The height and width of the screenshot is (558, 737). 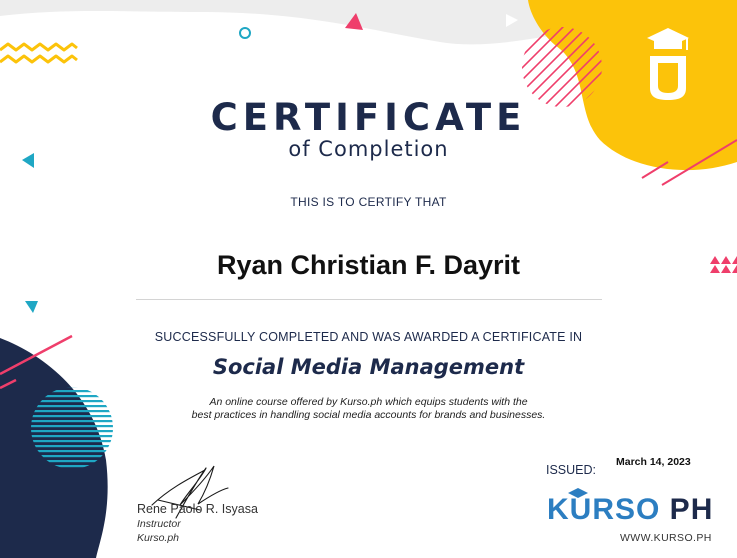 I want to click on signatory-role: Instructor, so click(x=159, y=524).